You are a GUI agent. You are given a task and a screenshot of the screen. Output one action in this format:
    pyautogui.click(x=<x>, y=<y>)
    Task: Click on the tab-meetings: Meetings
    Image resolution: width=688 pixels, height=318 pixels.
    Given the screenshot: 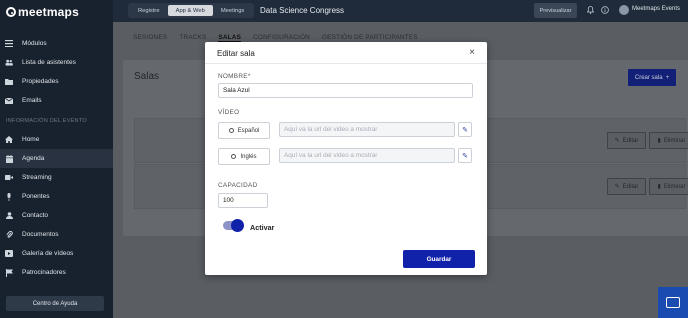 What is the action you would take?
    pyautogui.click(x=233, y=10)
    